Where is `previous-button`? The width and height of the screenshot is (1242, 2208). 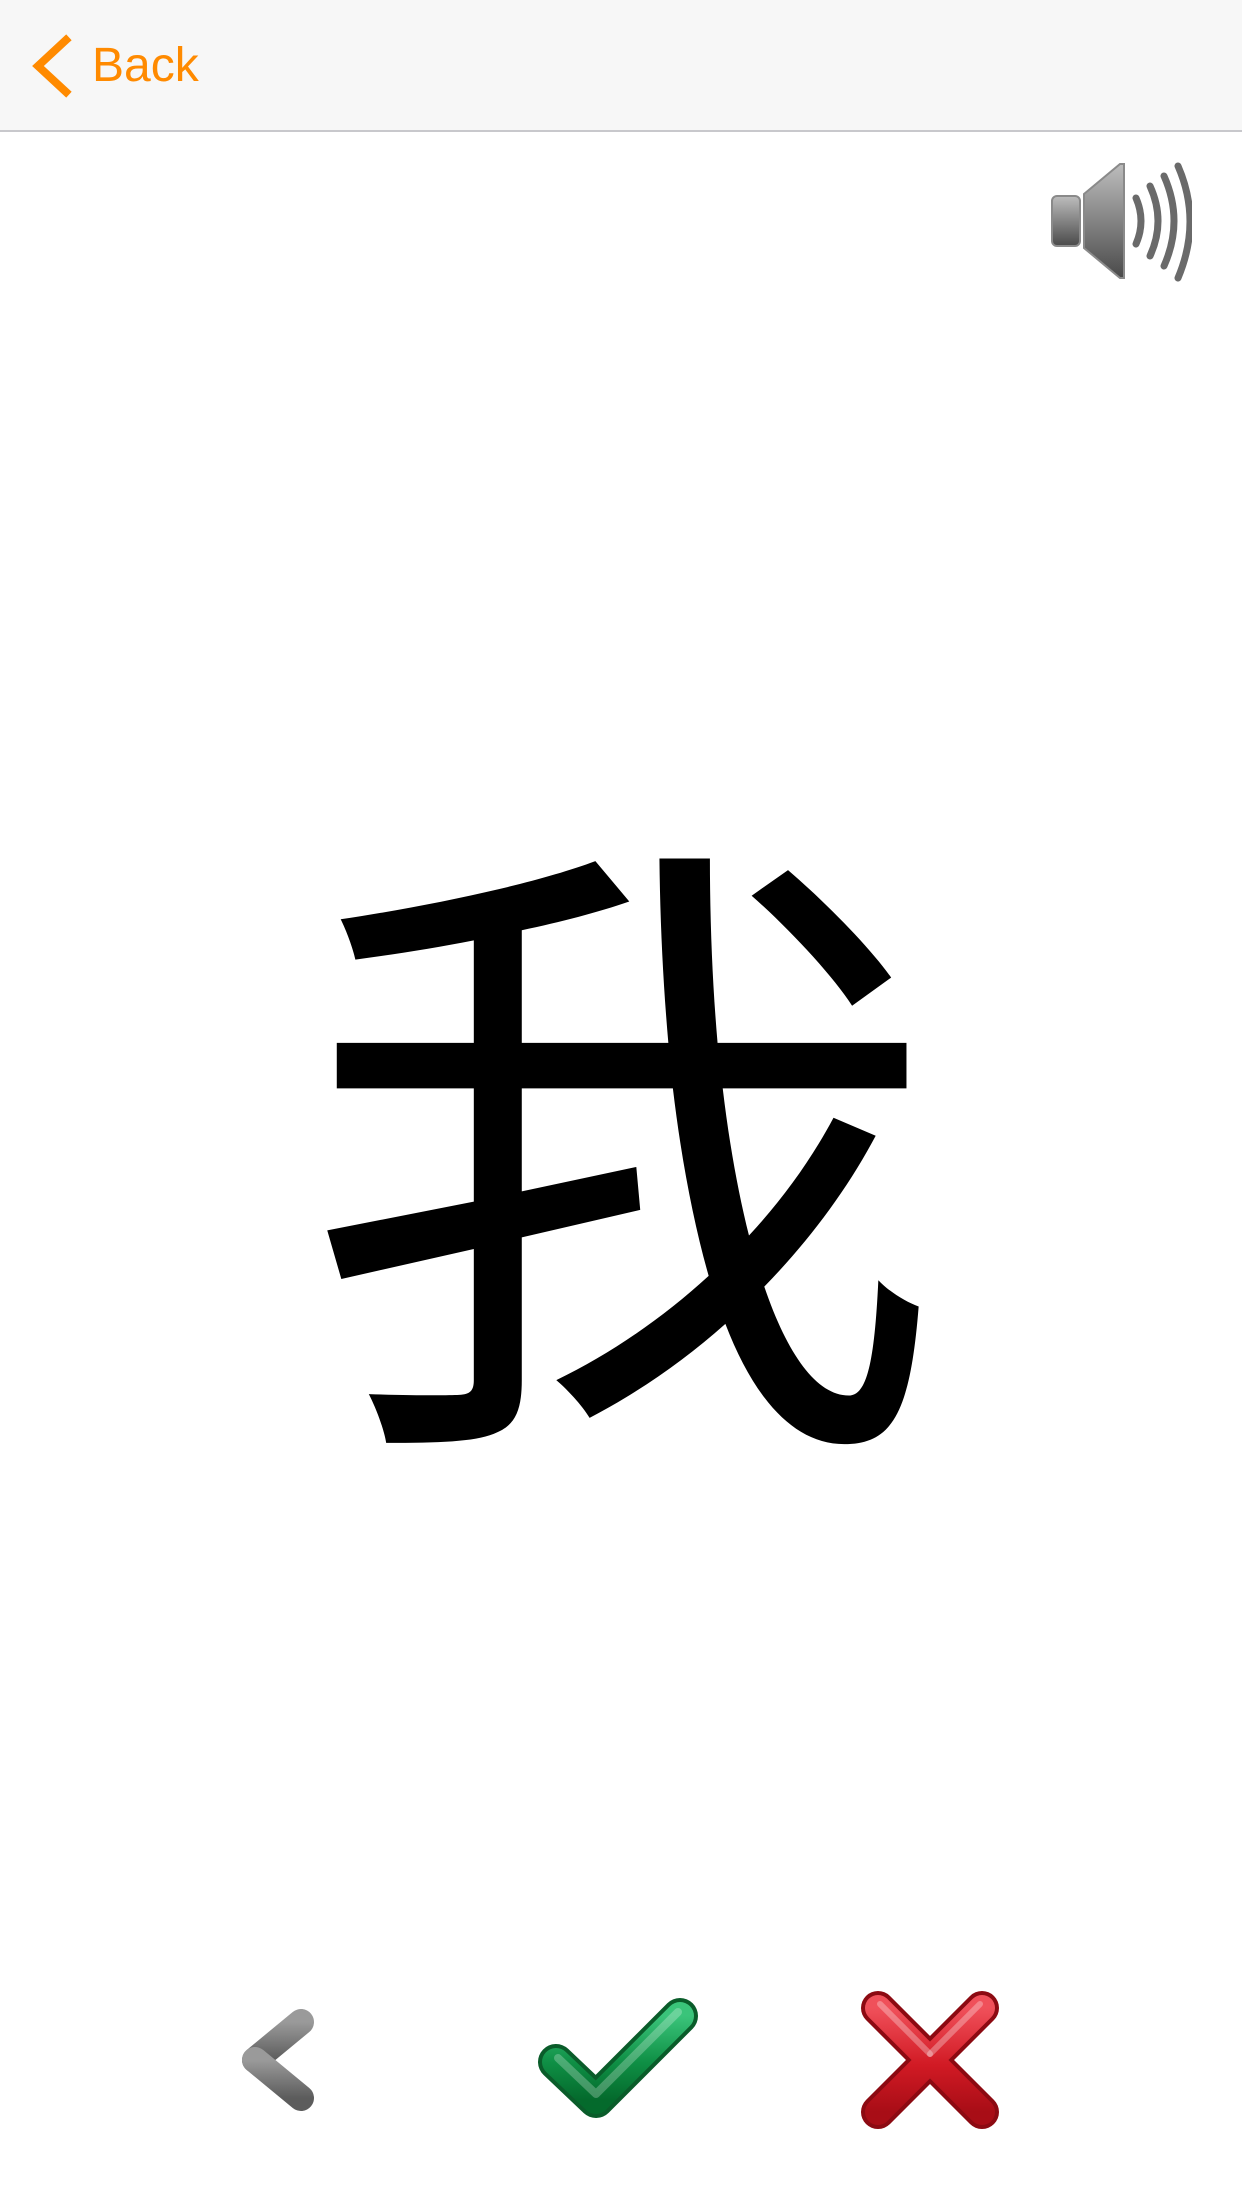
previous-button is located at coordinates (315, 2060).